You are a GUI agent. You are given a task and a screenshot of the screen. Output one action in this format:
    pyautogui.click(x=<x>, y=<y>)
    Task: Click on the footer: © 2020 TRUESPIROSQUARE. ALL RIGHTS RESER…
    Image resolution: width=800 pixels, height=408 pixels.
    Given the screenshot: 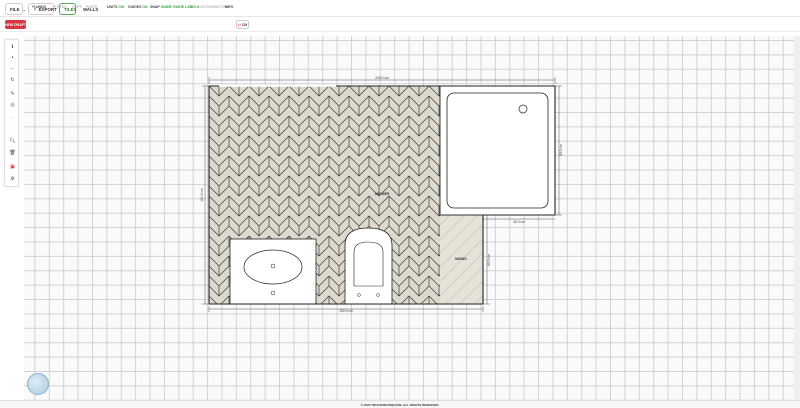 What is the action you would take?
    pyautogui.click(x=400, y=404)
    